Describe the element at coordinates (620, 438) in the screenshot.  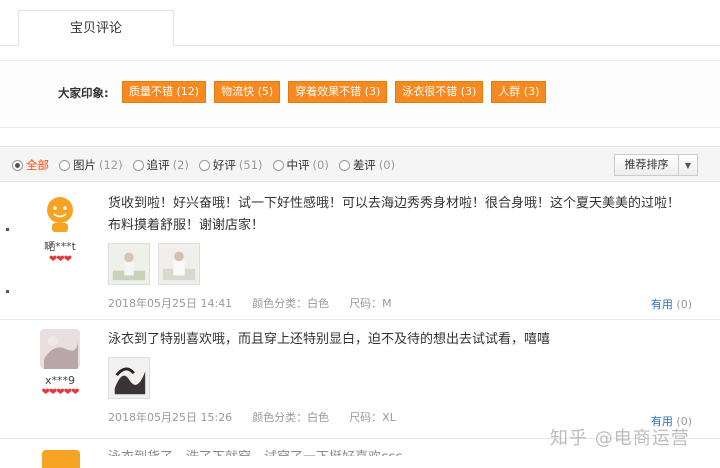
I see `watermark: 知乎 @电商运营` at that location.